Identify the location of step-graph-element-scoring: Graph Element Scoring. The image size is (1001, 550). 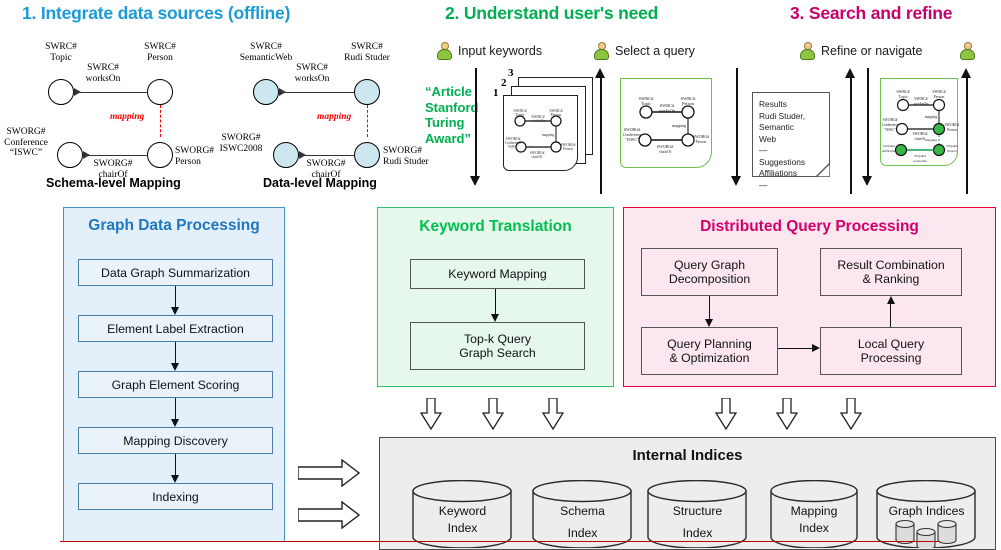
(175, 384).